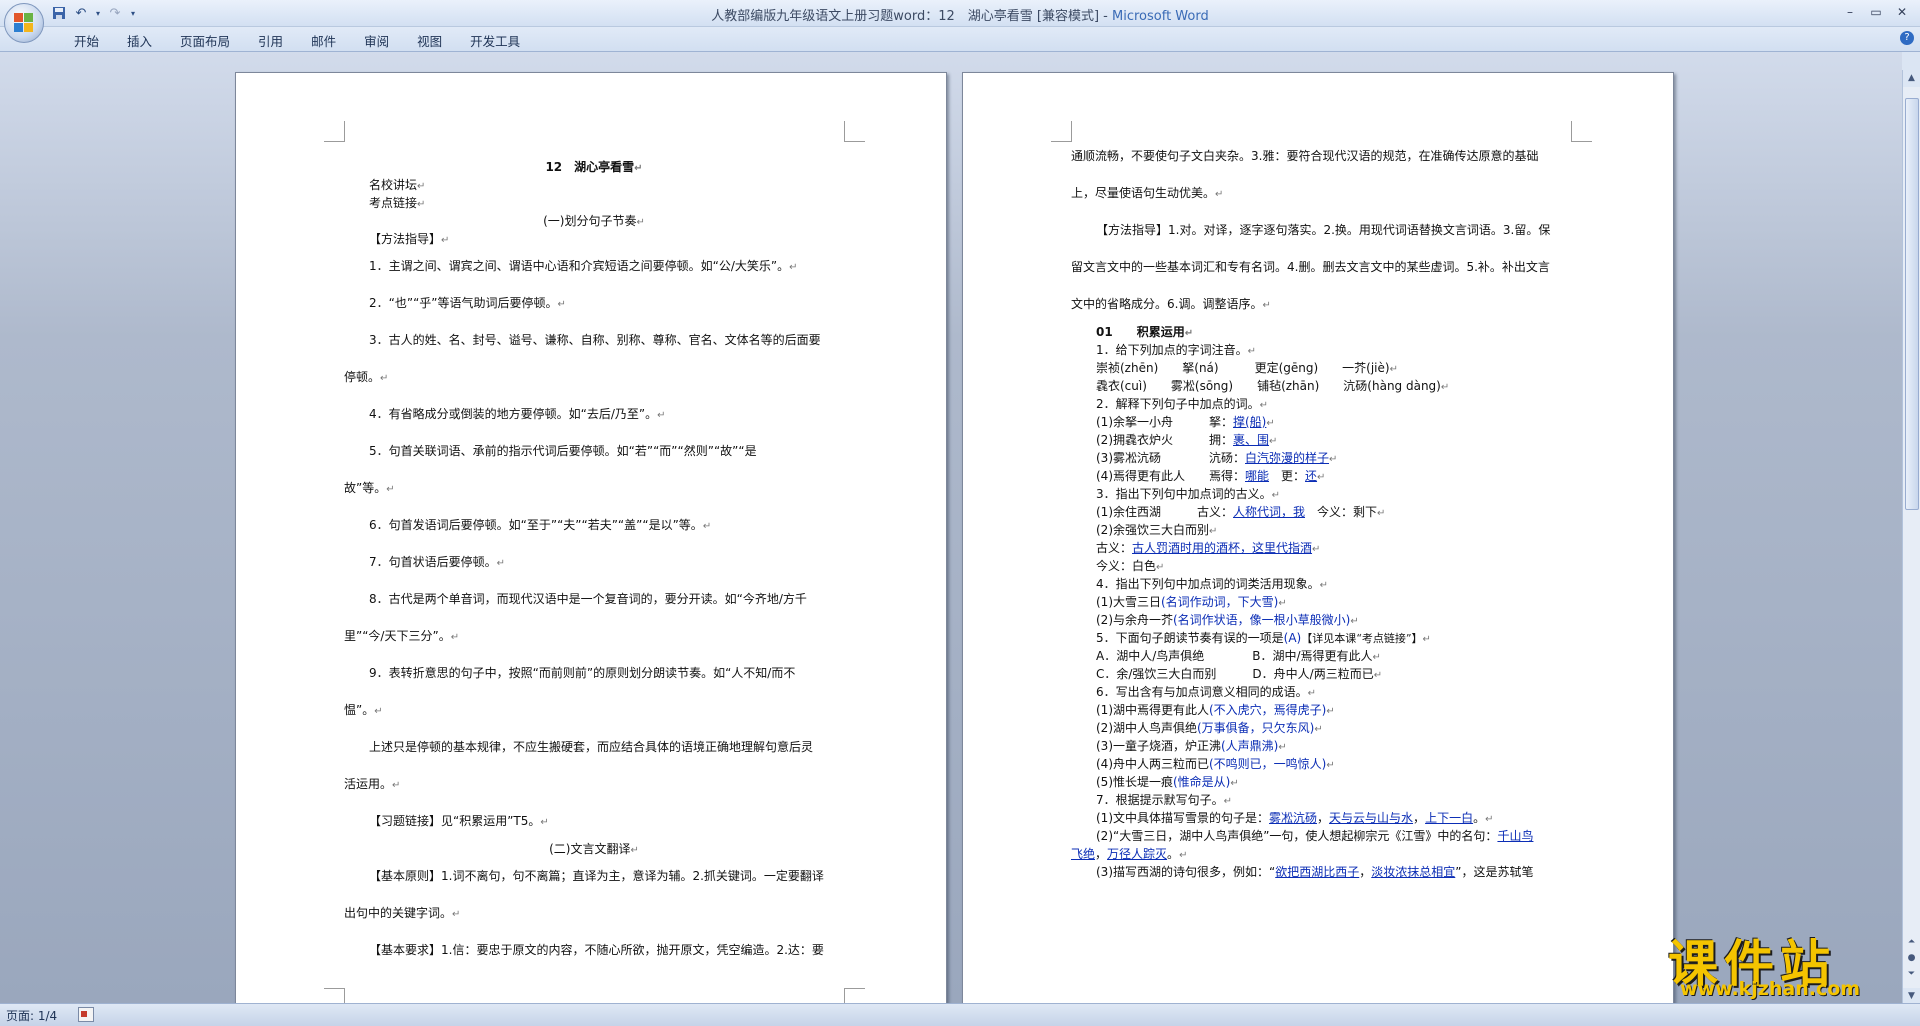 This screenshot has height=1026, width=1920. Describe the element at coordinates (397, 185) in the screenshot. I see `paragraph: 名校讲坛↵` at that location.